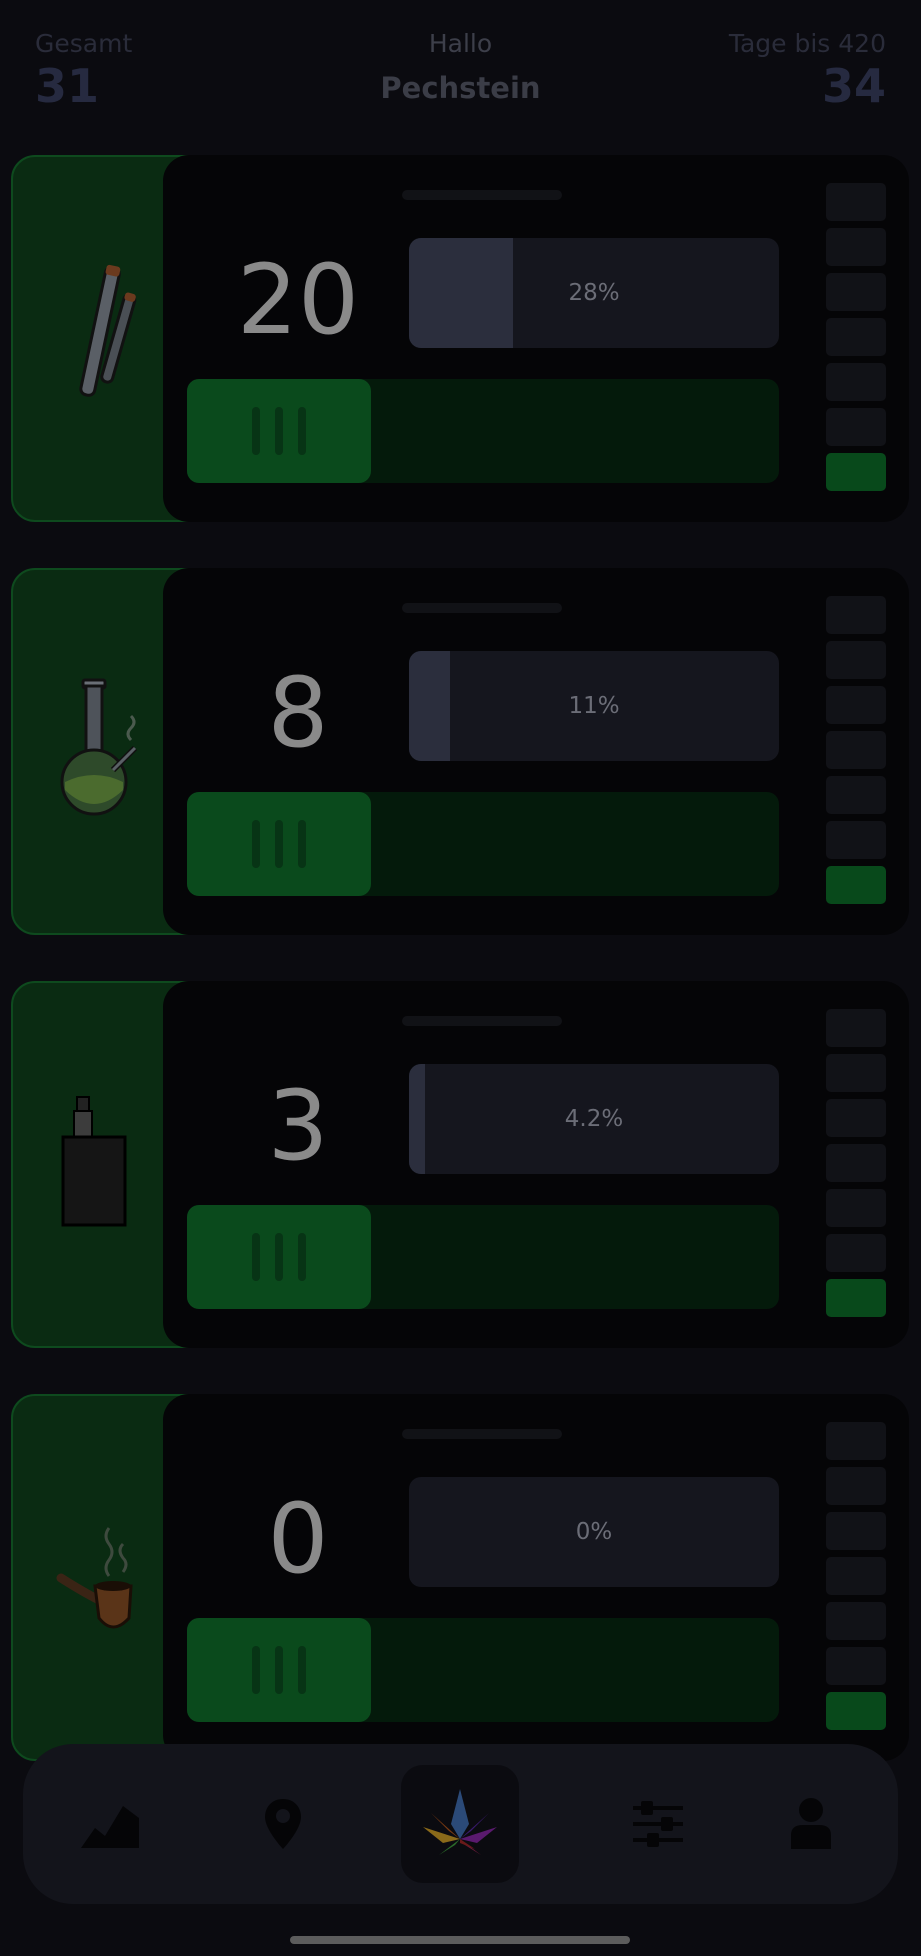  I want to click on nav-stats, so click(110, 1824).